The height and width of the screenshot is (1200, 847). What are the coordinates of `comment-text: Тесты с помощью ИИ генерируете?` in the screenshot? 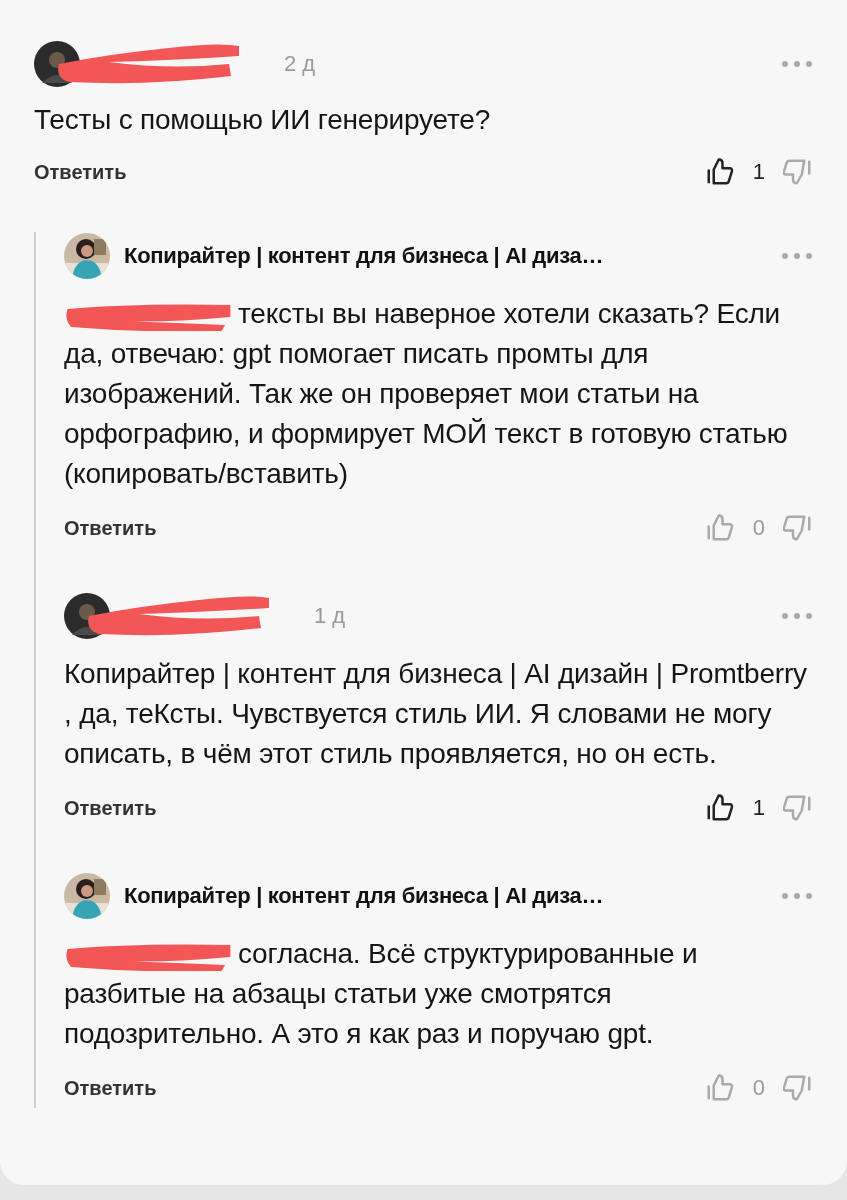 It's located at (263, 120).